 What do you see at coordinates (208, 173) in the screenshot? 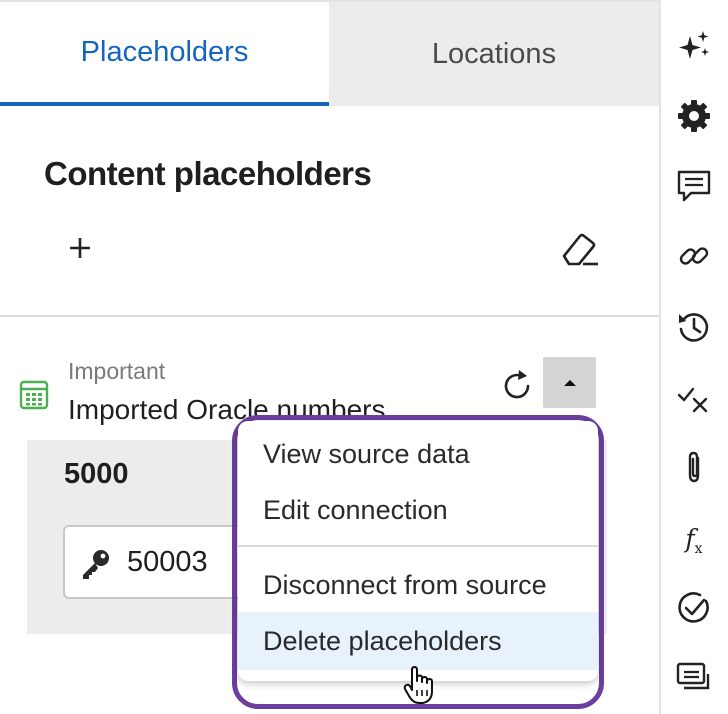
I see `section-title: Content placeholders` at bounding box center [208, 173].